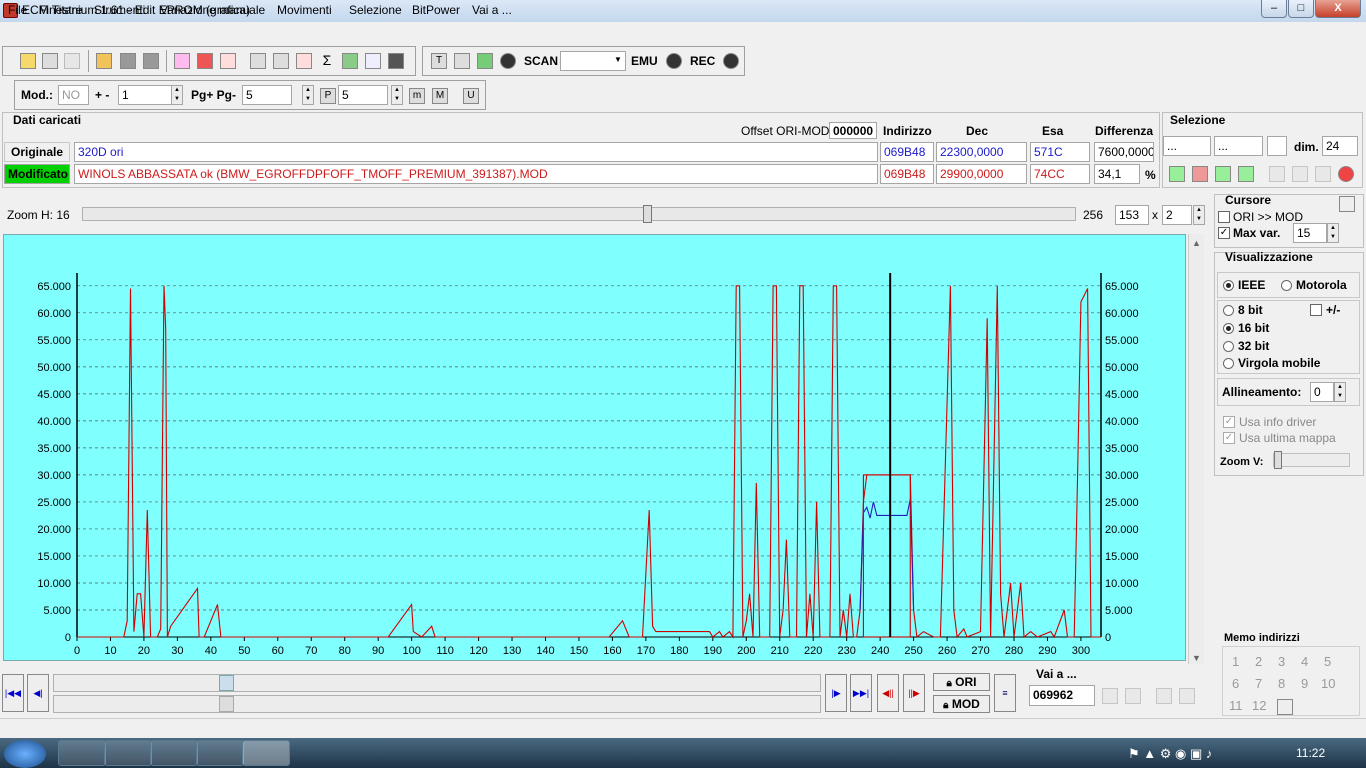  I want to click on motorola-radio, so click(1286, 285).